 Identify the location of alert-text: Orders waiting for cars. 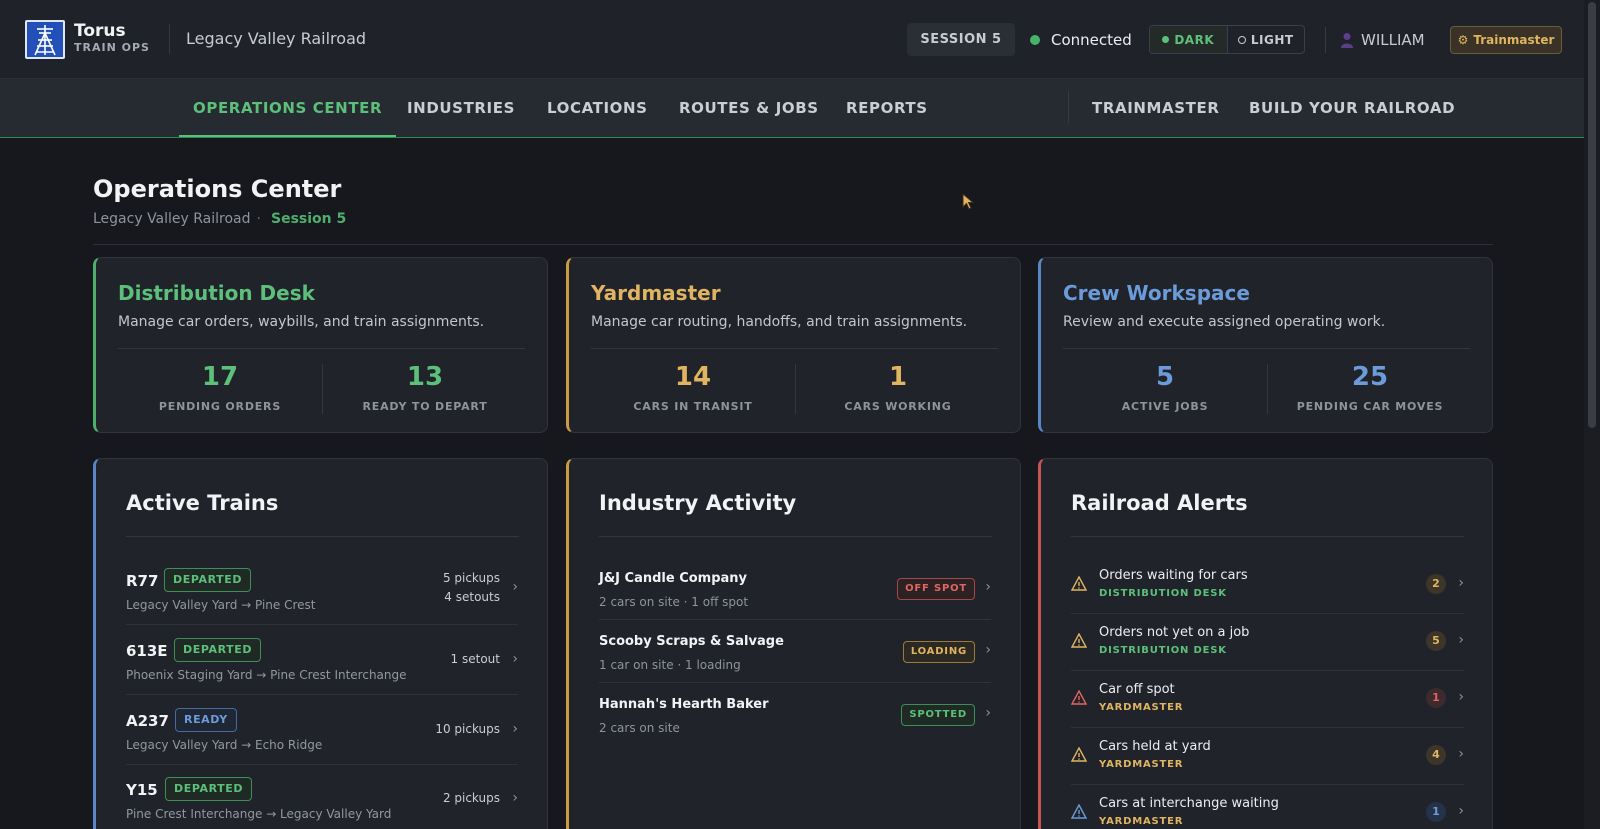
(1173, 575).